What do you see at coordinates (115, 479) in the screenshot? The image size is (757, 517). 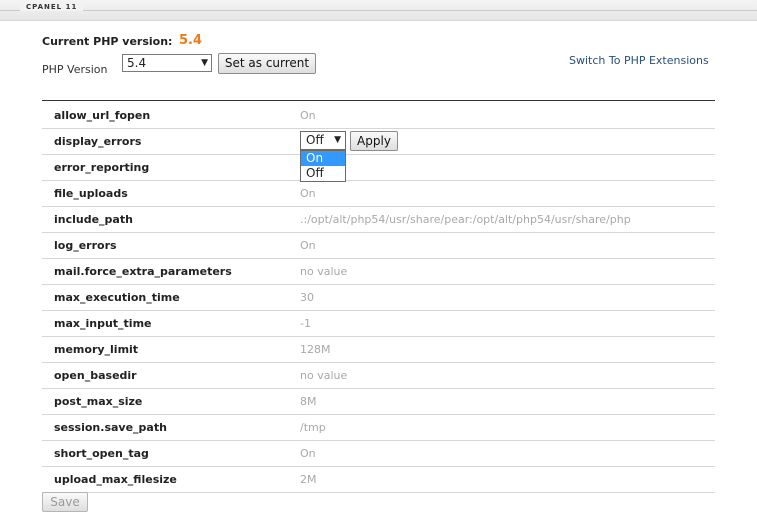 I see `setting-name: upload_max_filesize` at bounding box center [115, 479].